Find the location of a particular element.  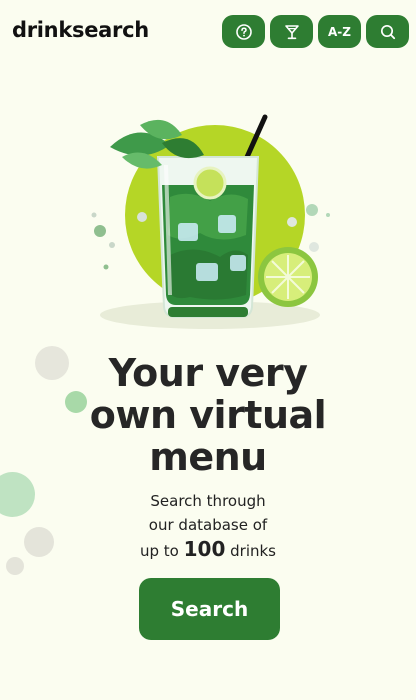

search-button: Search is located at coordinates (209, 609).